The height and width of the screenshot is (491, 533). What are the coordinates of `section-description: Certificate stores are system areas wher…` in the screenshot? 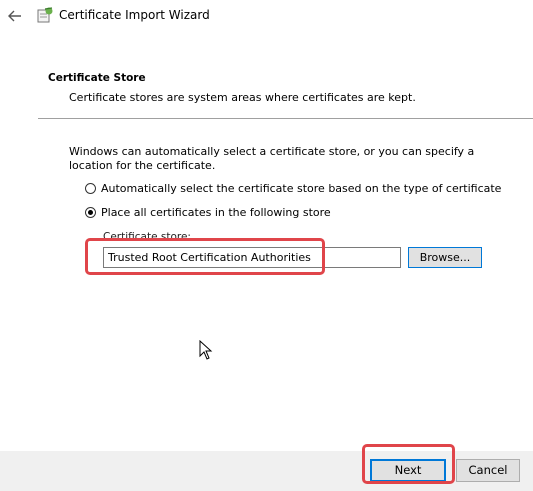 It's located at (242, 97).